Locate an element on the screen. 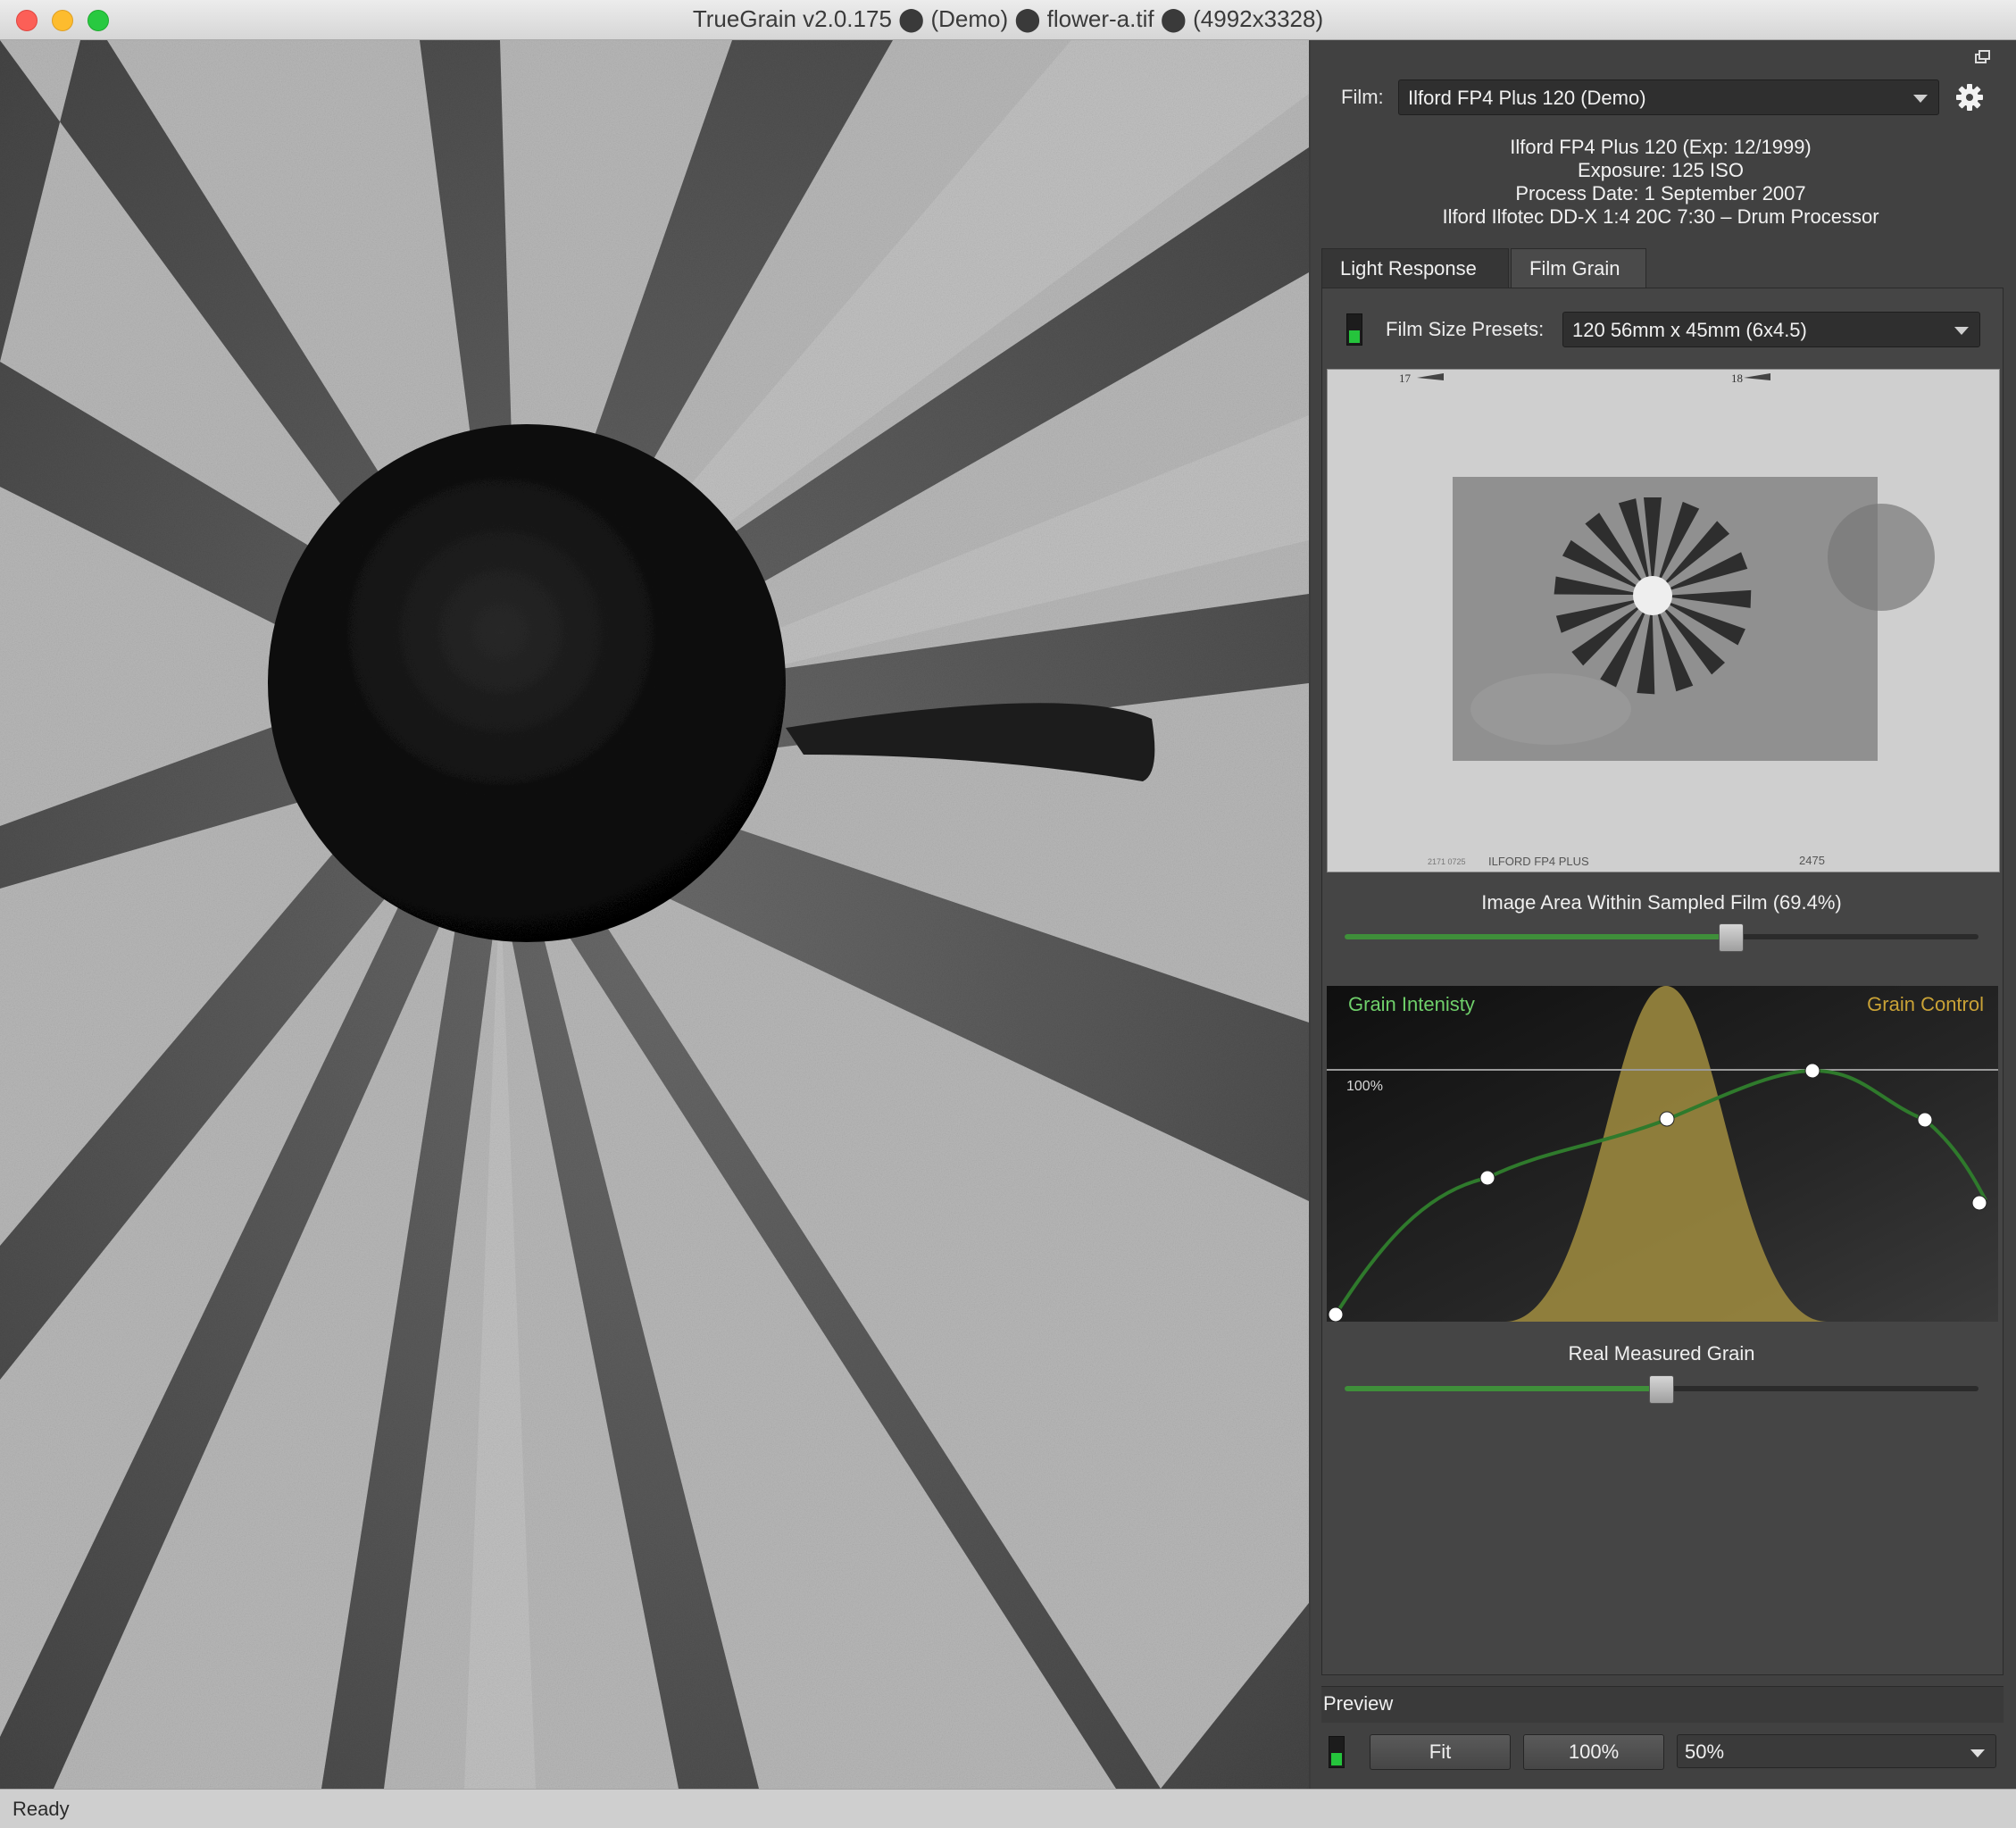  zoom-level-select: 50% is located at coordinates (1837, 1751).